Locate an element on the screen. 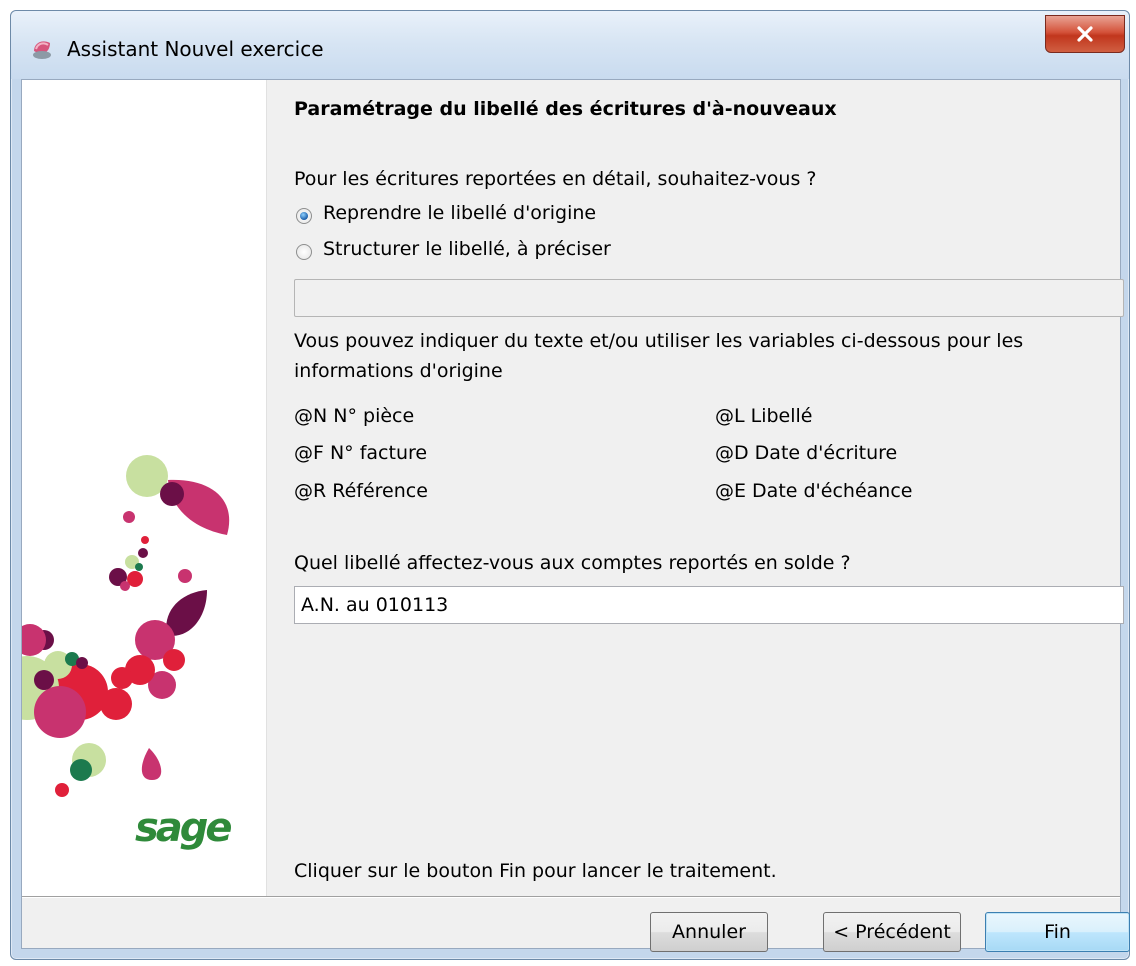 The image size is (1136, 966). window-title: Assistant Nouvel exercice is located at coordinates (195, 49).